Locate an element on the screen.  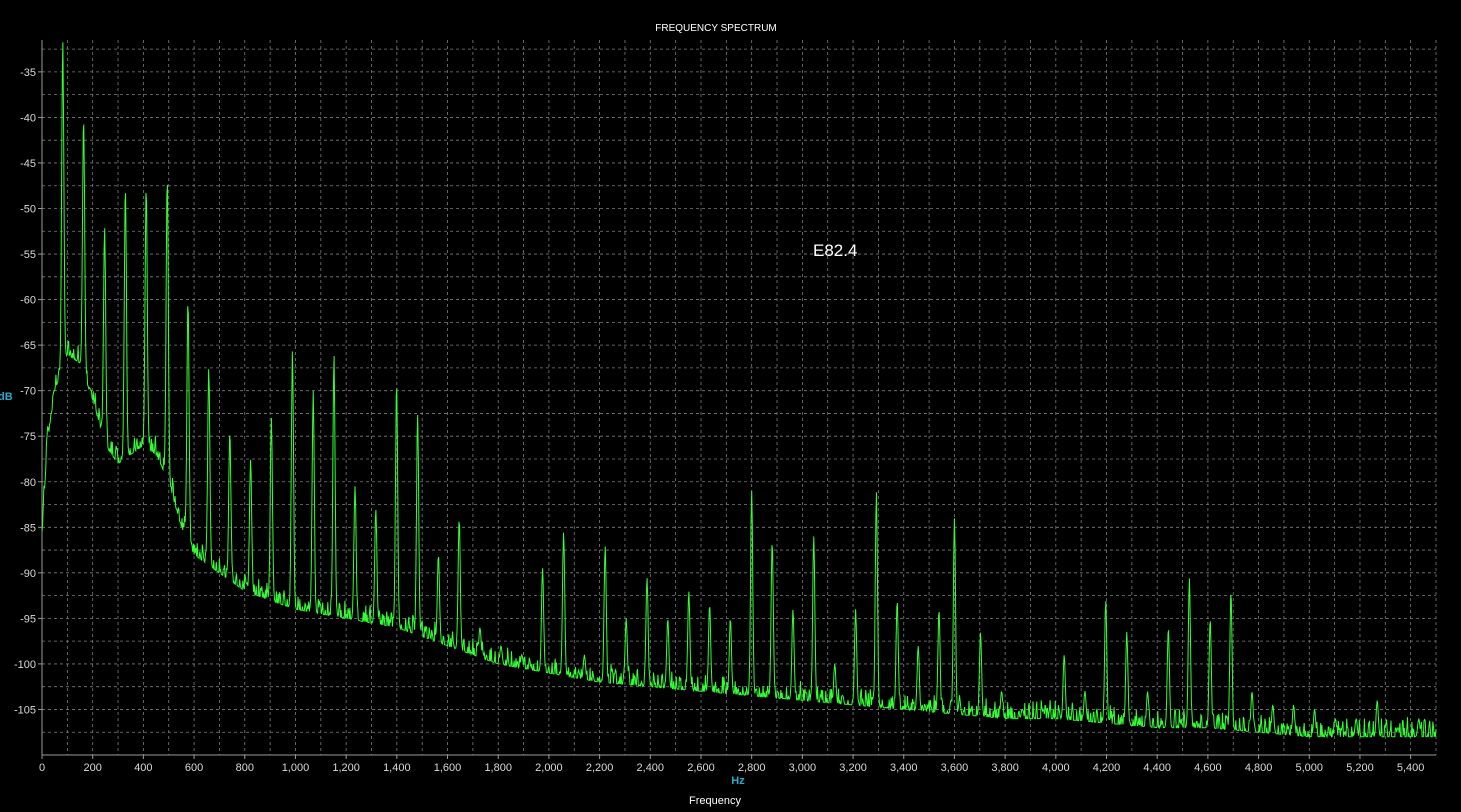
x-tick-label: 1,200 is located at coordinates (346, 768).